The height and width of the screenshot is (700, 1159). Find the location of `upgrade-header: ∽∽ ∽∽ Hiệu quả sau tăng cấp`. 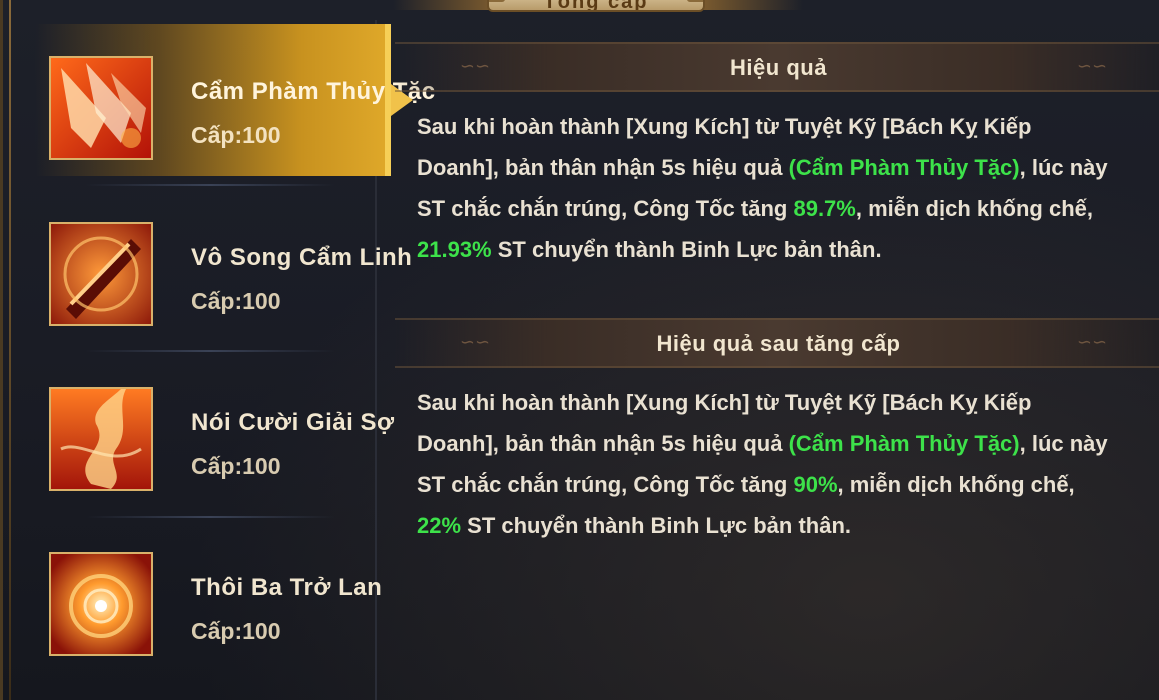

upgrade-header: ∽∽ ∽∽ Hiệu quả sau tăng cấp is located at coordinates (777, 343).